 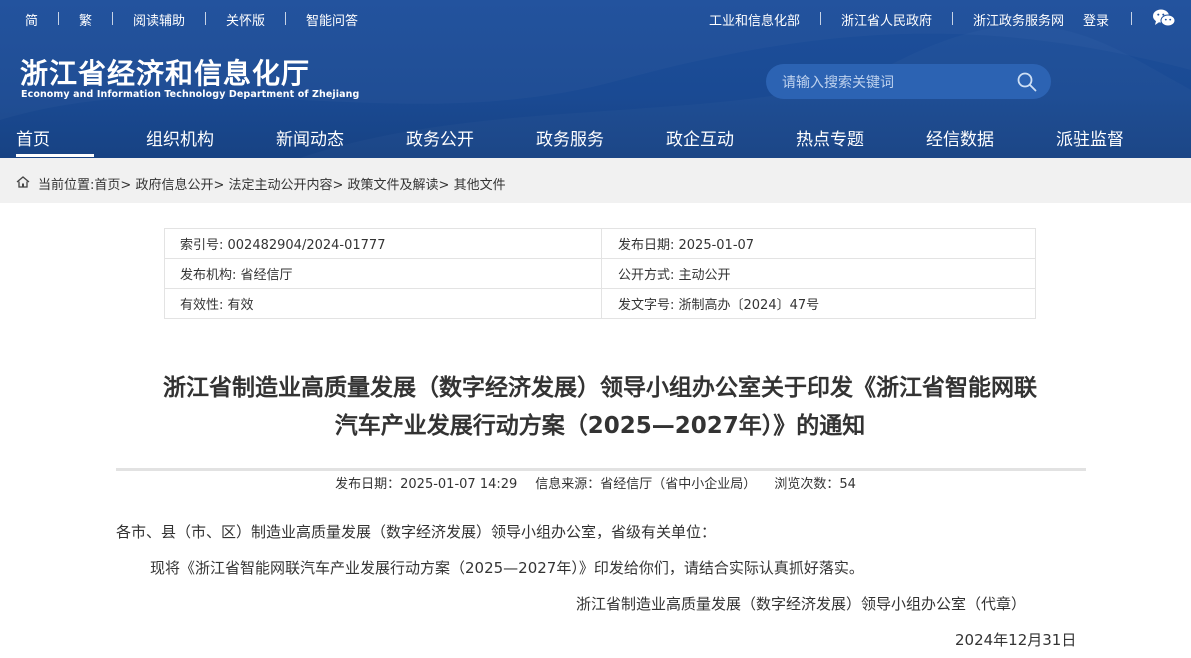 What do you see at coordinates (66, 185) in the screenshot?
I see `breadcrumb-prefix: 当前位置:` at bounding box center [66, 185].